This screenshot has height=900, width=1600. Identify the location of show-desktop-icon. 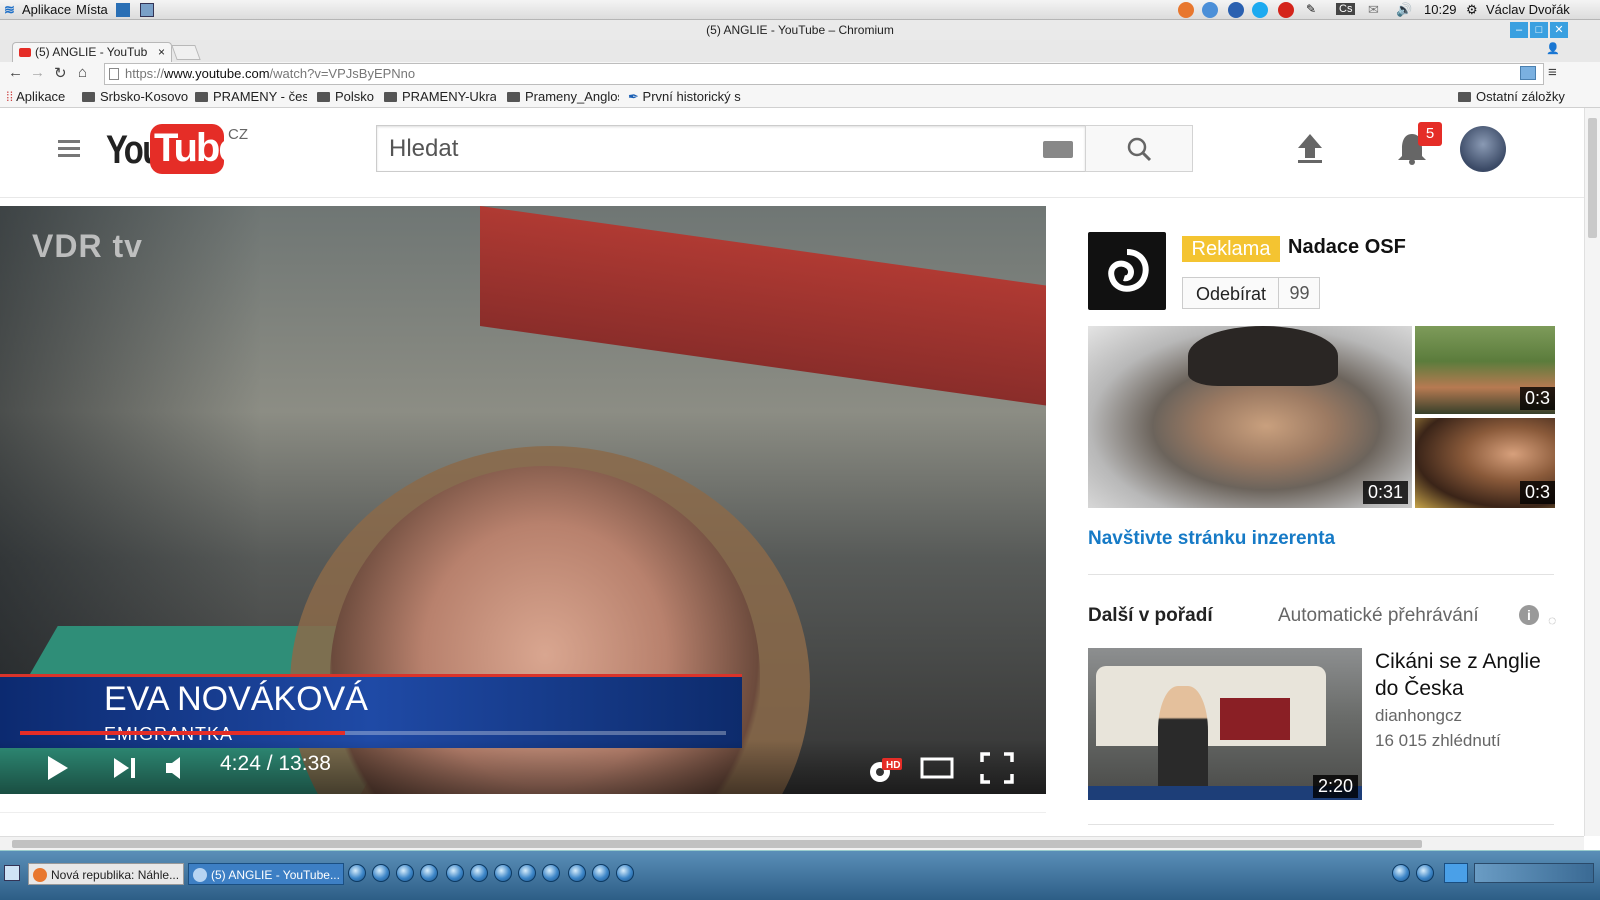
(12, 873).